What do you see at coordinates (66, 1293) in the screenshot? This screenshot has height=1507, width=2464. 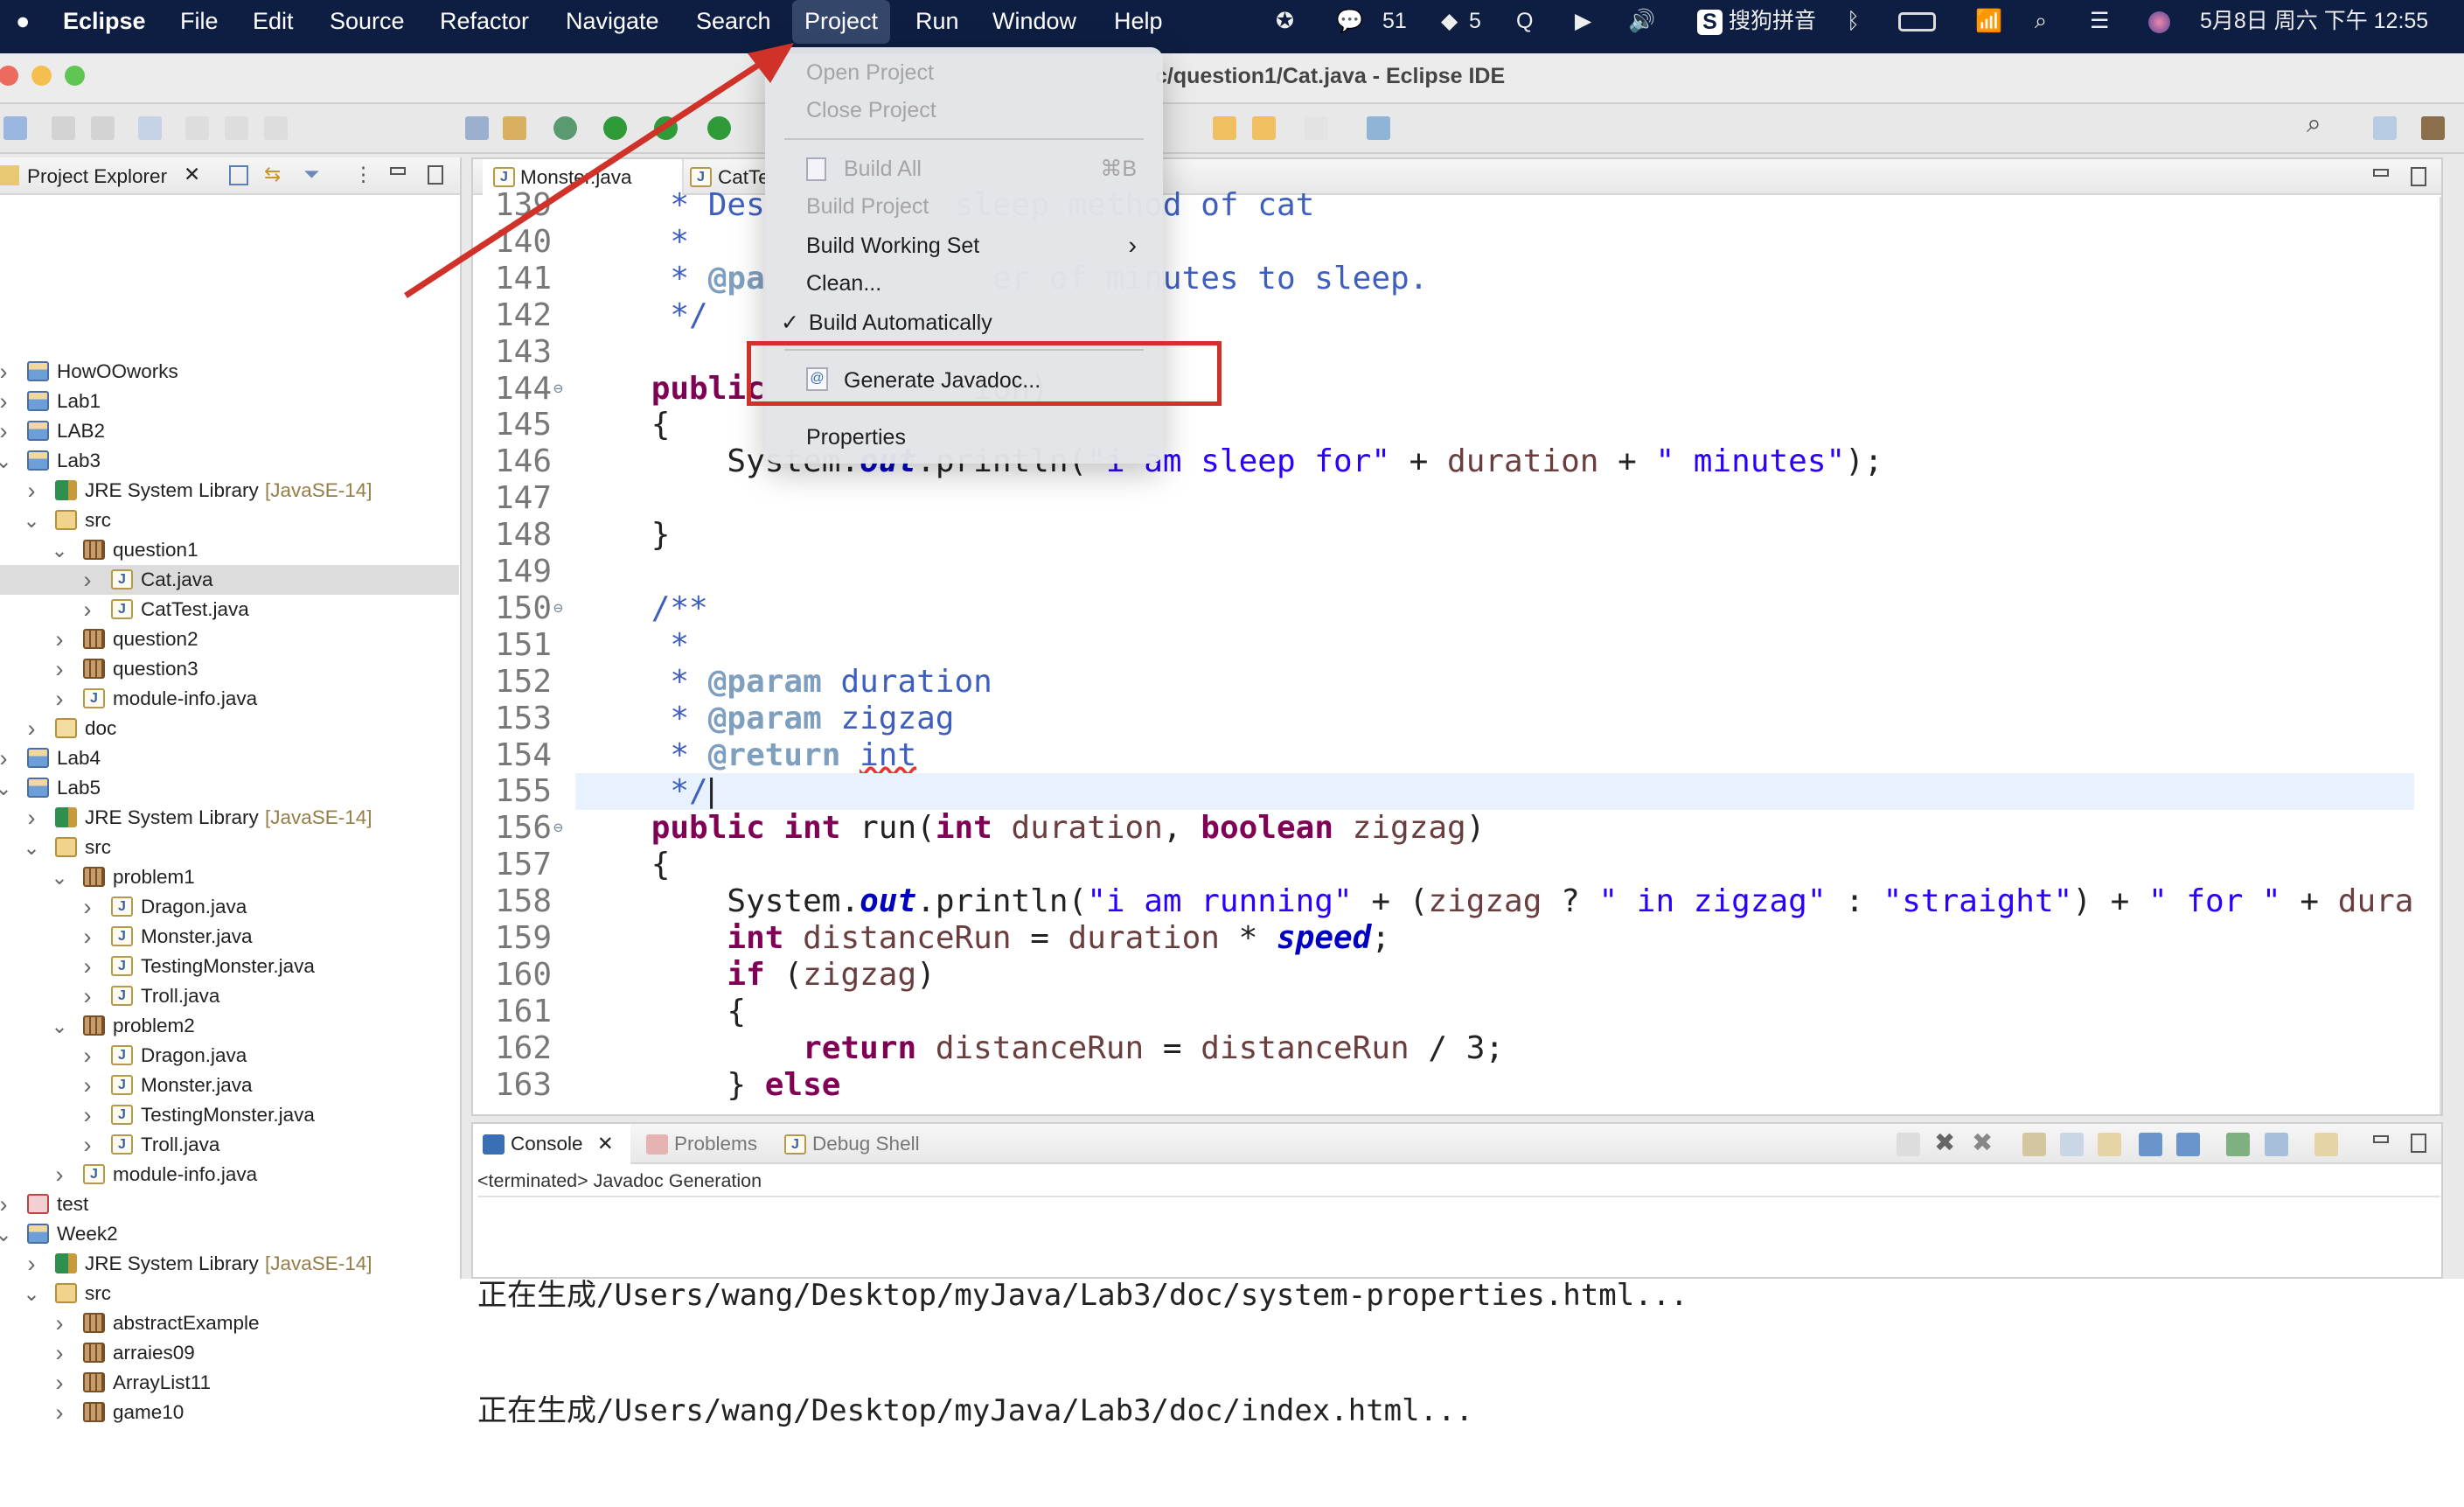 I see `source-folder-icon` at bounding box center [66, 1293].